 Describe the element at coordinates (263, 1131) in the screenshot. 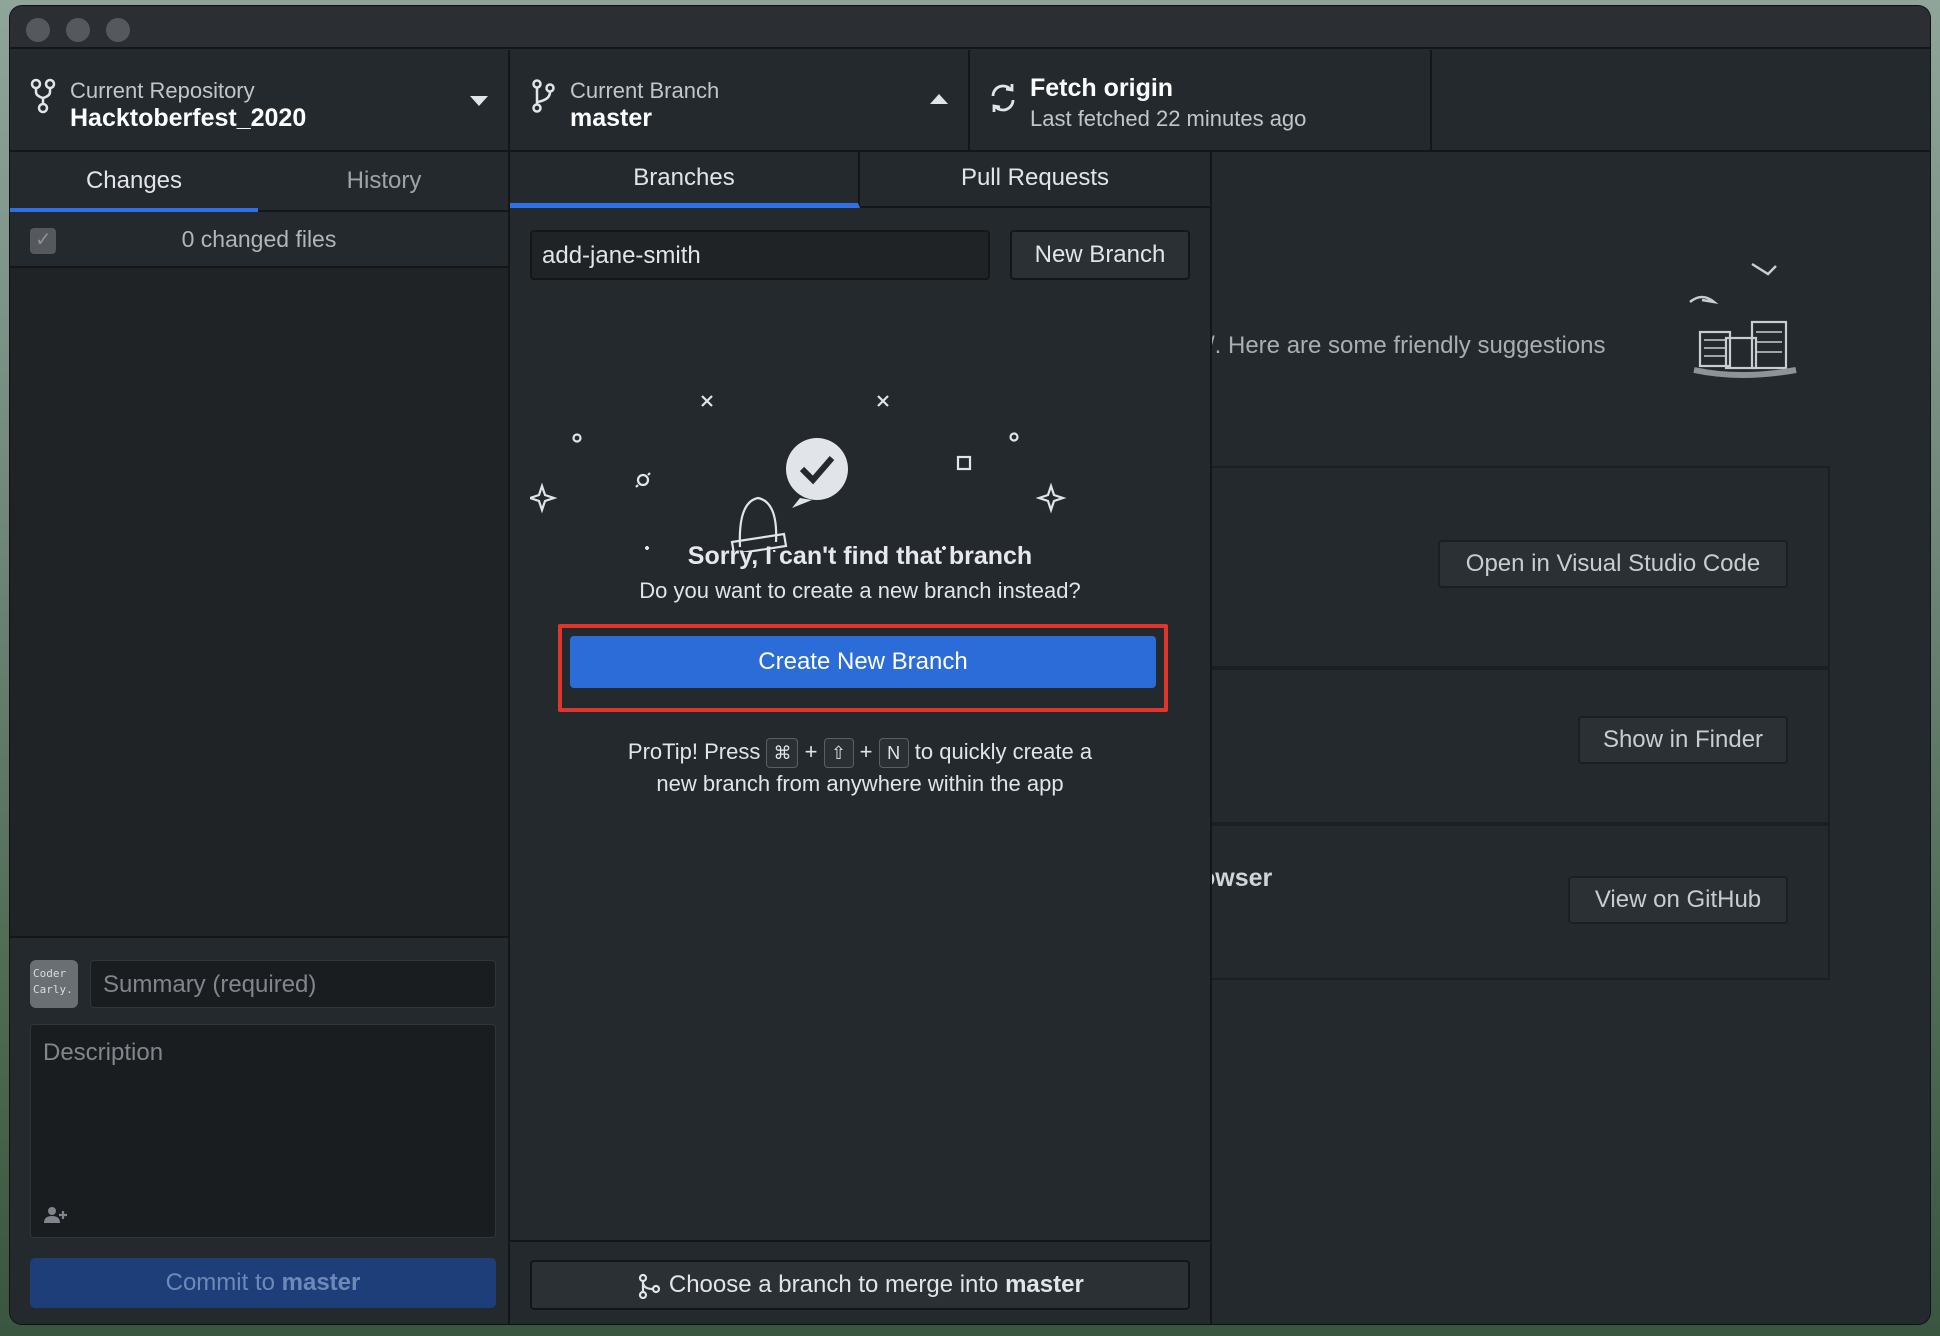

I see `description-input: Description` at that location.